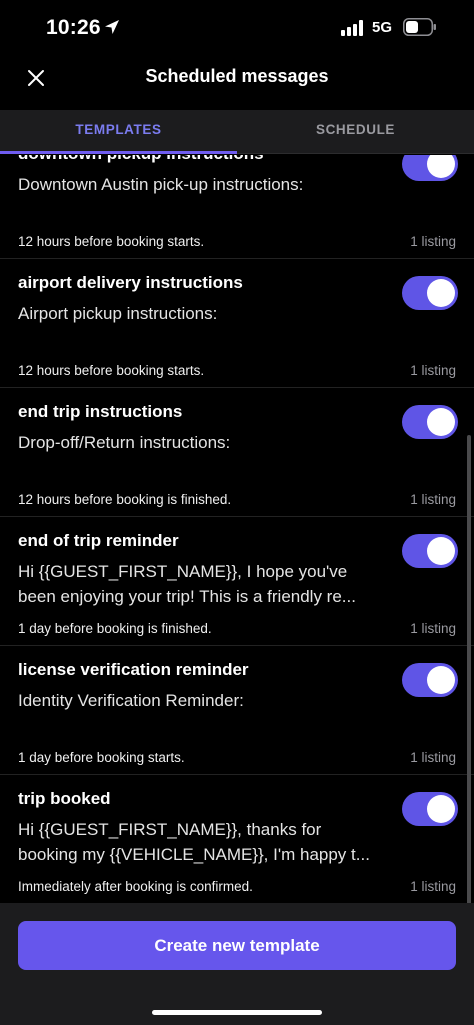 The width and height of the screenshot is (474, 1025). I want to click on status-bar: 10:26 5G, so click(237, 28).